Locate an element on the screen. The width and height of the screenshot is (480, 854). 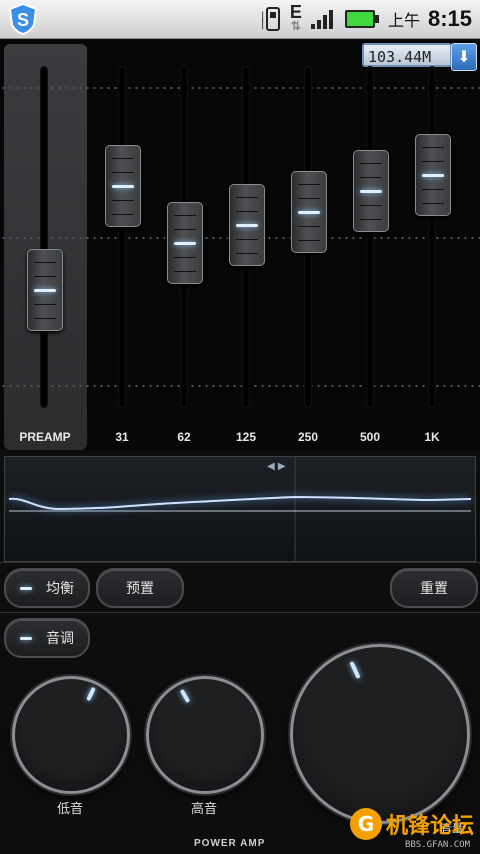
volume-knob is located at coordinates (380, 734).